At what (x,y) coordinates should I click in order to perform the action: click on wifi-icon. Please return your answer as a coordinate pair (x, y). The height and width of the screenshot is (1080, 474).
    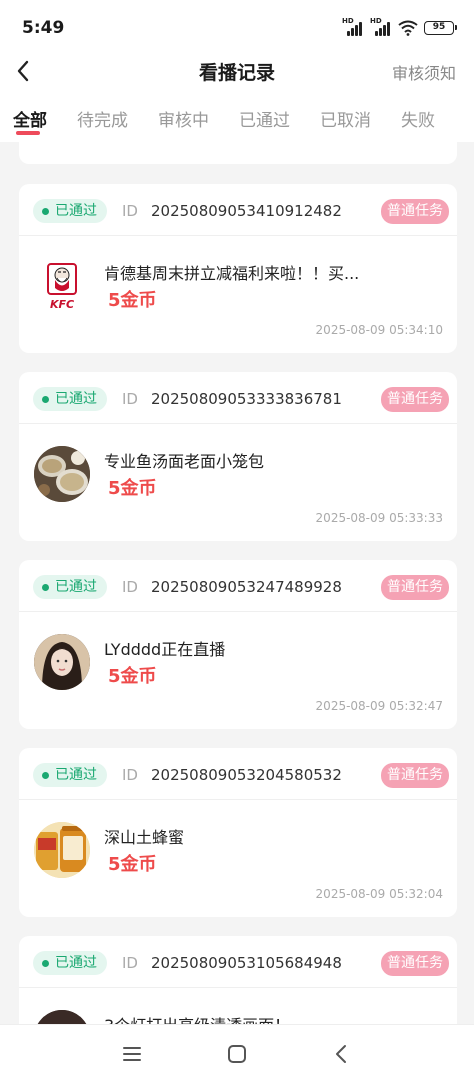
    Looking at the image, I should click on (408, 28).